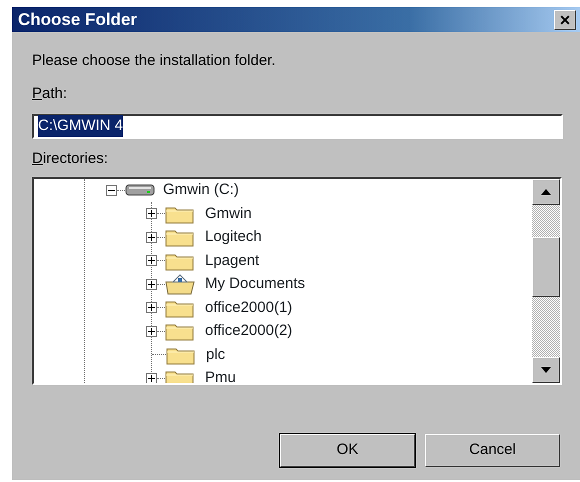  What do you see at coordinates (255, 284) in the screenshot?
I see `tree-item: My Documents` at bounding box center [255, 284].